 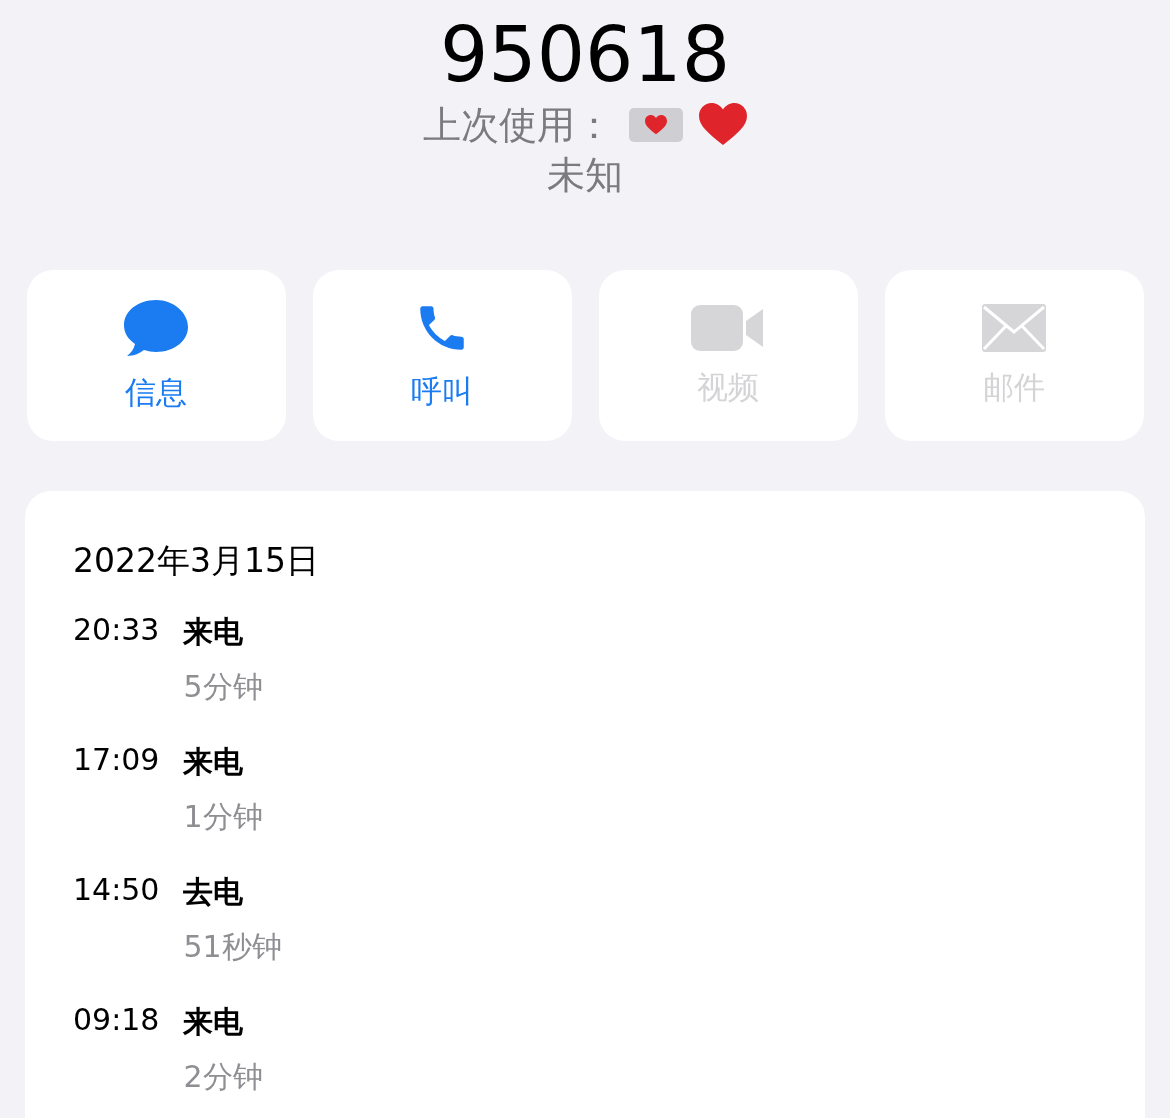 What do you see at coordinates (518, 125) in the screenshot?
I see `last-used-label: 上次使用：` at bounding box center [518, 125].